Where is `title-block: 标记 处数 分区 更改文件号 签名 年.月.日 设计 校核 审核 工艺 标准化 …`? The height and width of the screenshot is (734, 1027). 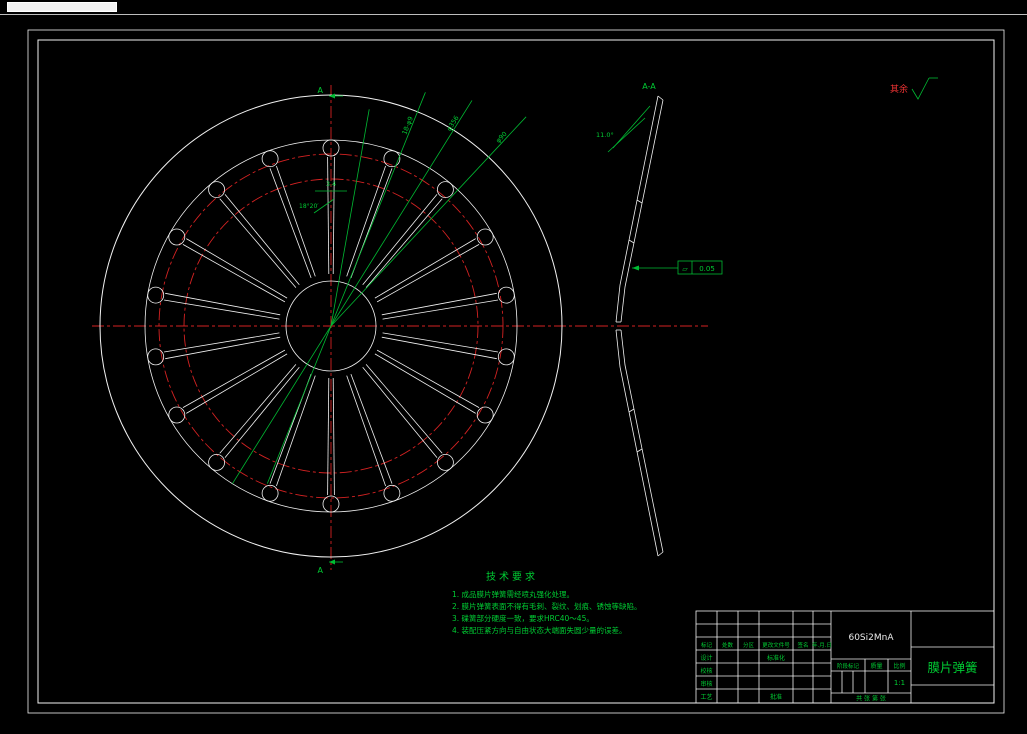
title-block: 标记 处数 分区 更改文件号 签名 年.月.日 设计 校核 审核 工艺 标准化 … is located at coordinates (845, 657).